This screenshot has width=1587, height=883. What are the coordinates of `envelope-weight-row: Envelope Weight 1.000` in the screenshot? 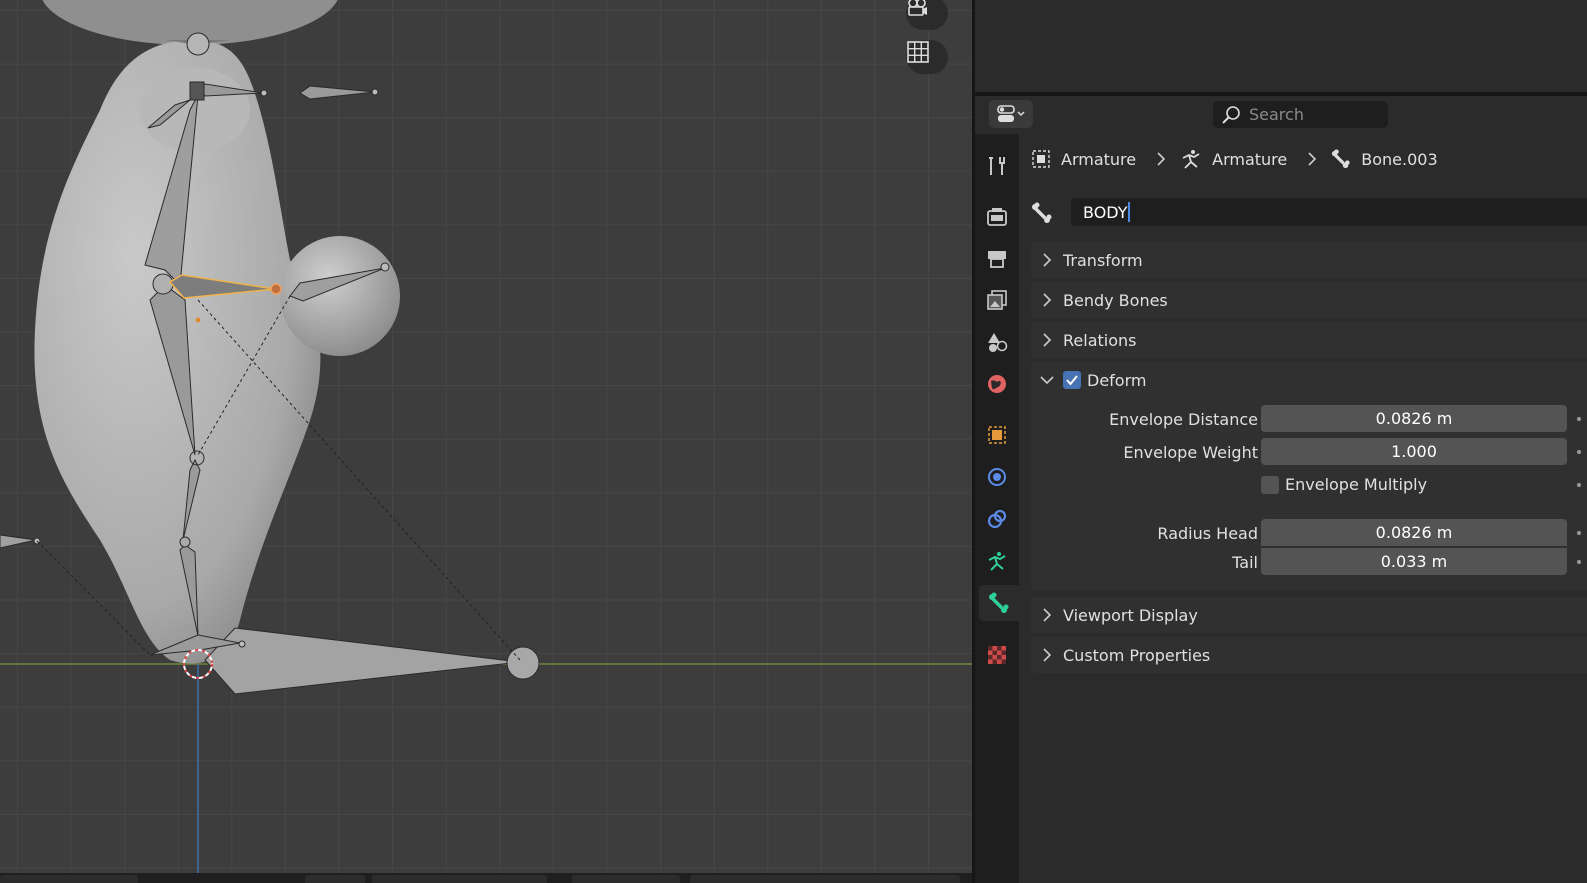 It's located at (1309, 452).